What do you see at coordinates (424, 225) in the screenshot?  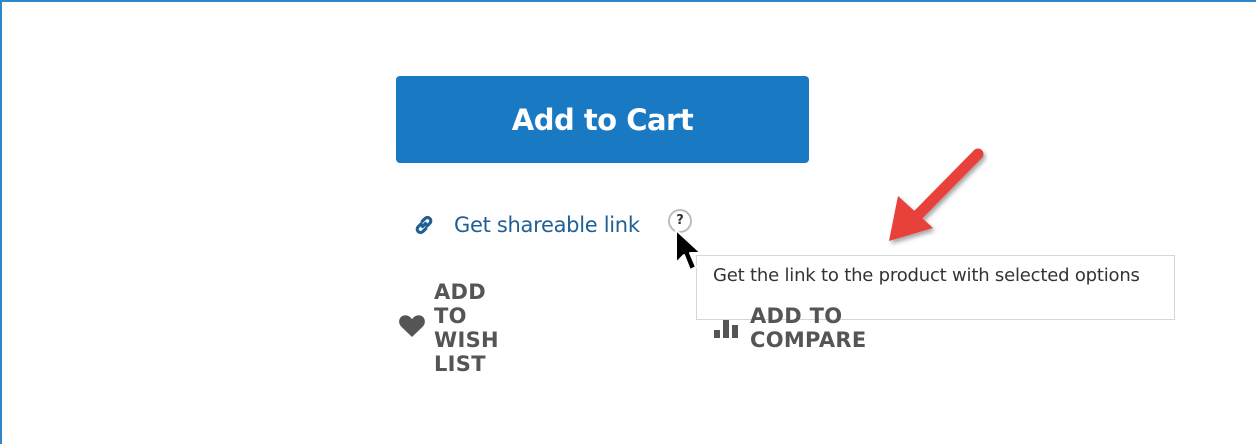 I see `link-icon` at bounding box center [424, 225].